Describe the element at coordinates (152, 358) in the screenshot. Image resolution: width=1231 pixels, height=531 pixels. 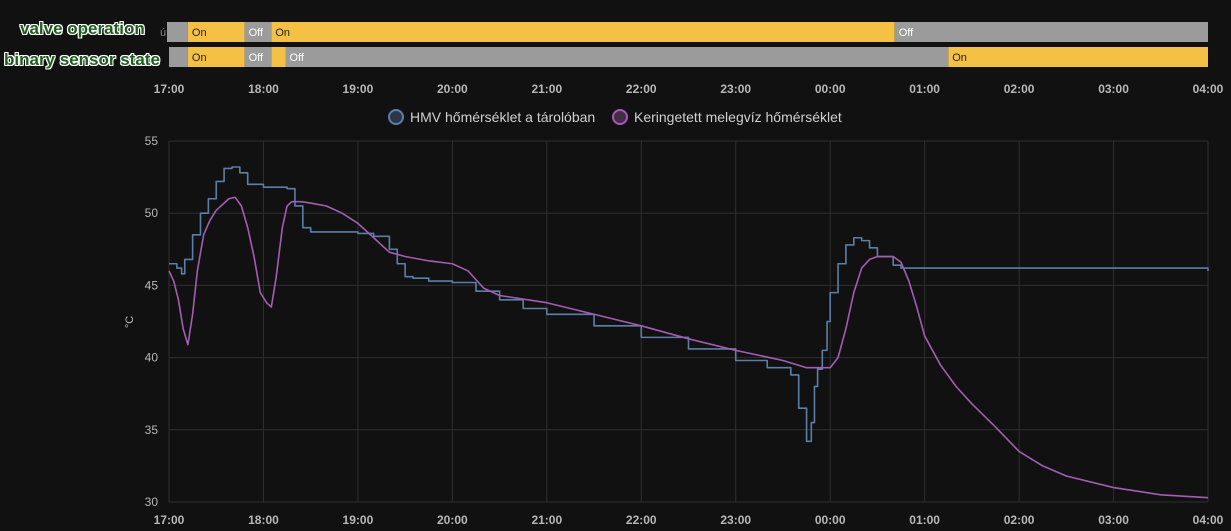
I see `y-tick-label: 40` at that location.